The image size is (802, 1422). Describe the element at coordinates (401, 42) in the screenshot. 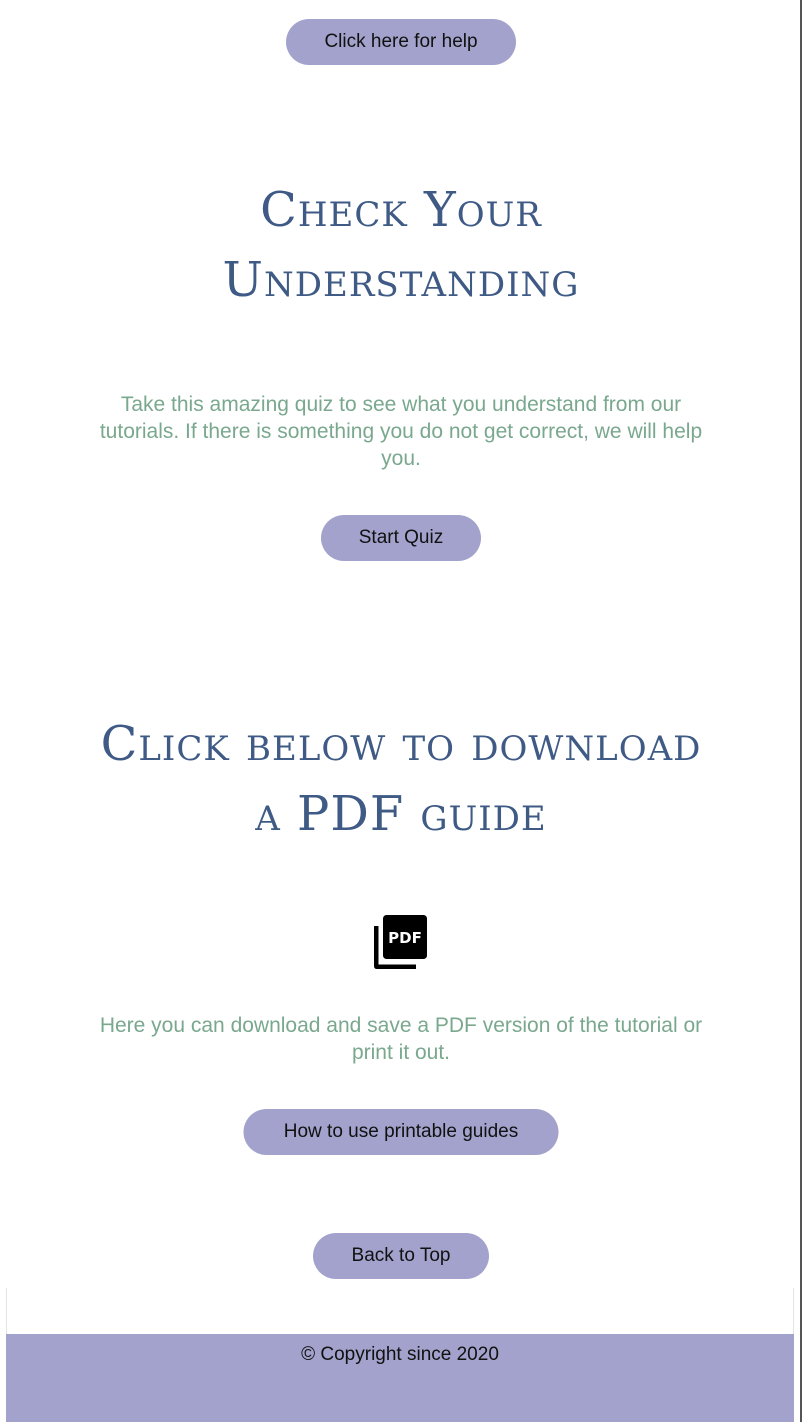

I see `help-button: Click here for help` at that location.